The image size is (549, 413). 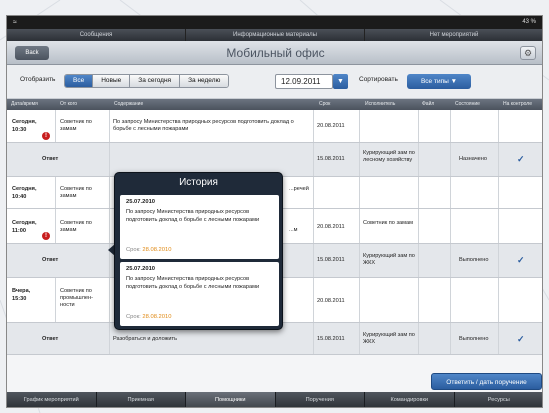 What do you see at coordinates (21, 291) in the screenshot?
I see `row-date: Вчера,` at bounding box center [21, 291].